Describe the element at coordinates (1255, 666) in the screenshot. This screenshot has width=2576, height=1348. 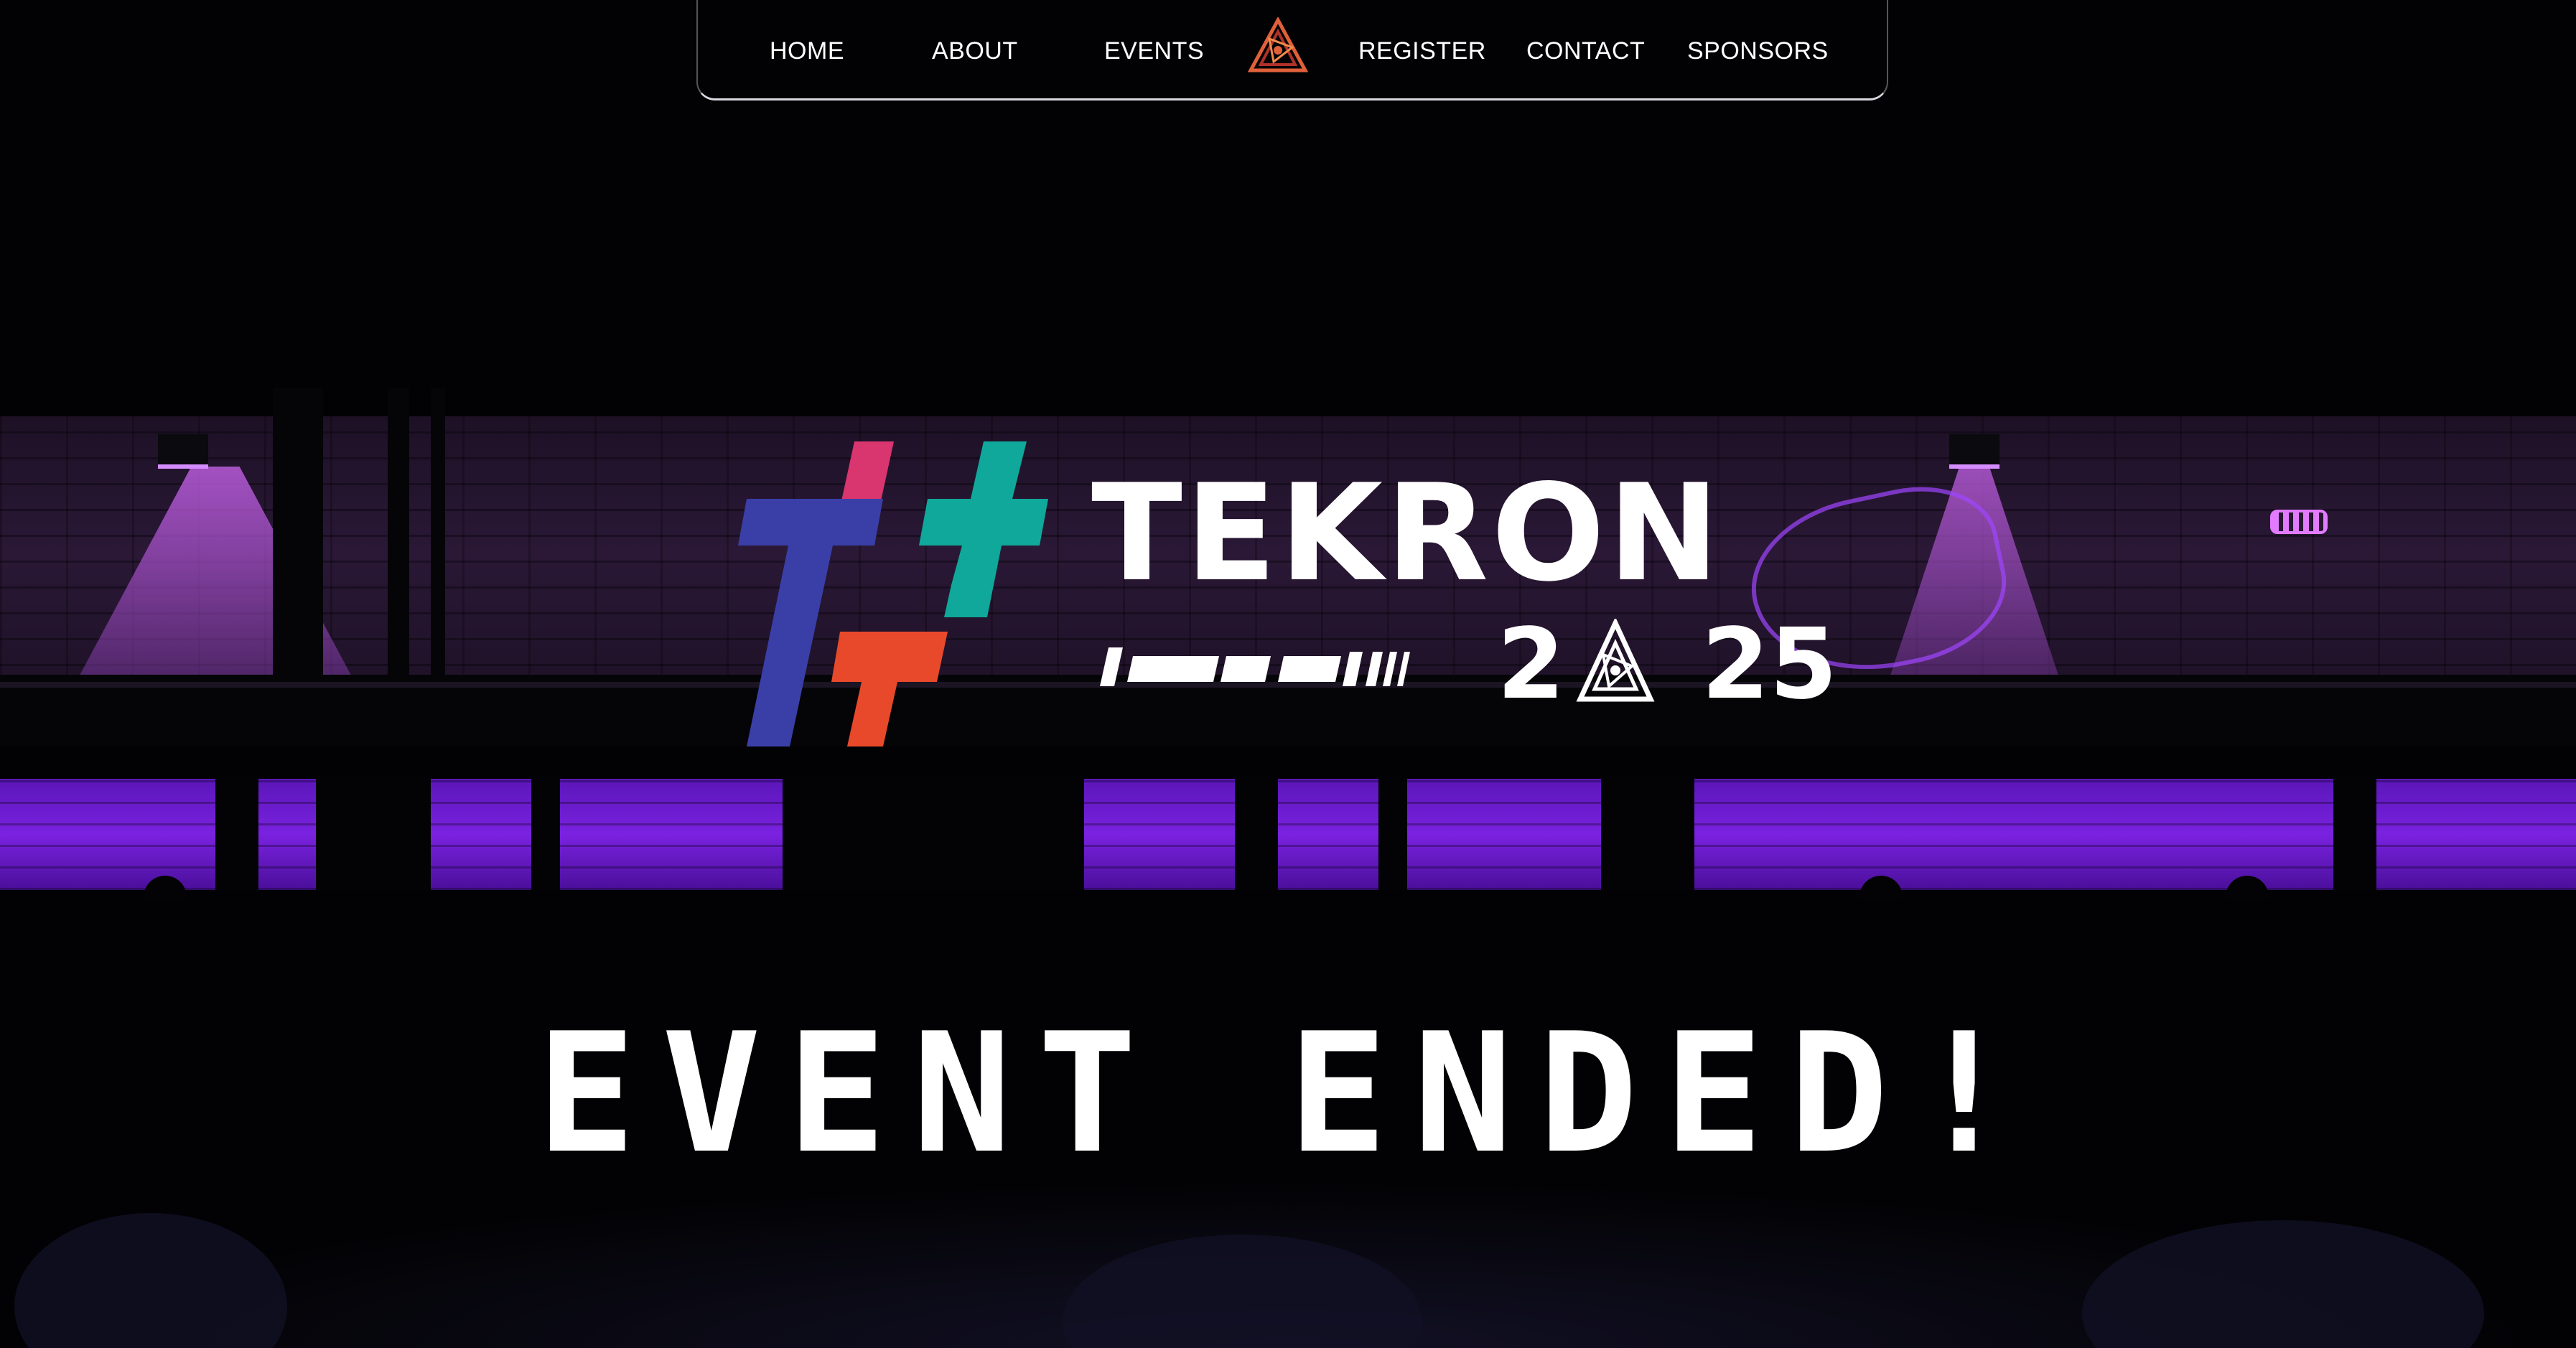
I see `speed-stripes-decoration` at that location.